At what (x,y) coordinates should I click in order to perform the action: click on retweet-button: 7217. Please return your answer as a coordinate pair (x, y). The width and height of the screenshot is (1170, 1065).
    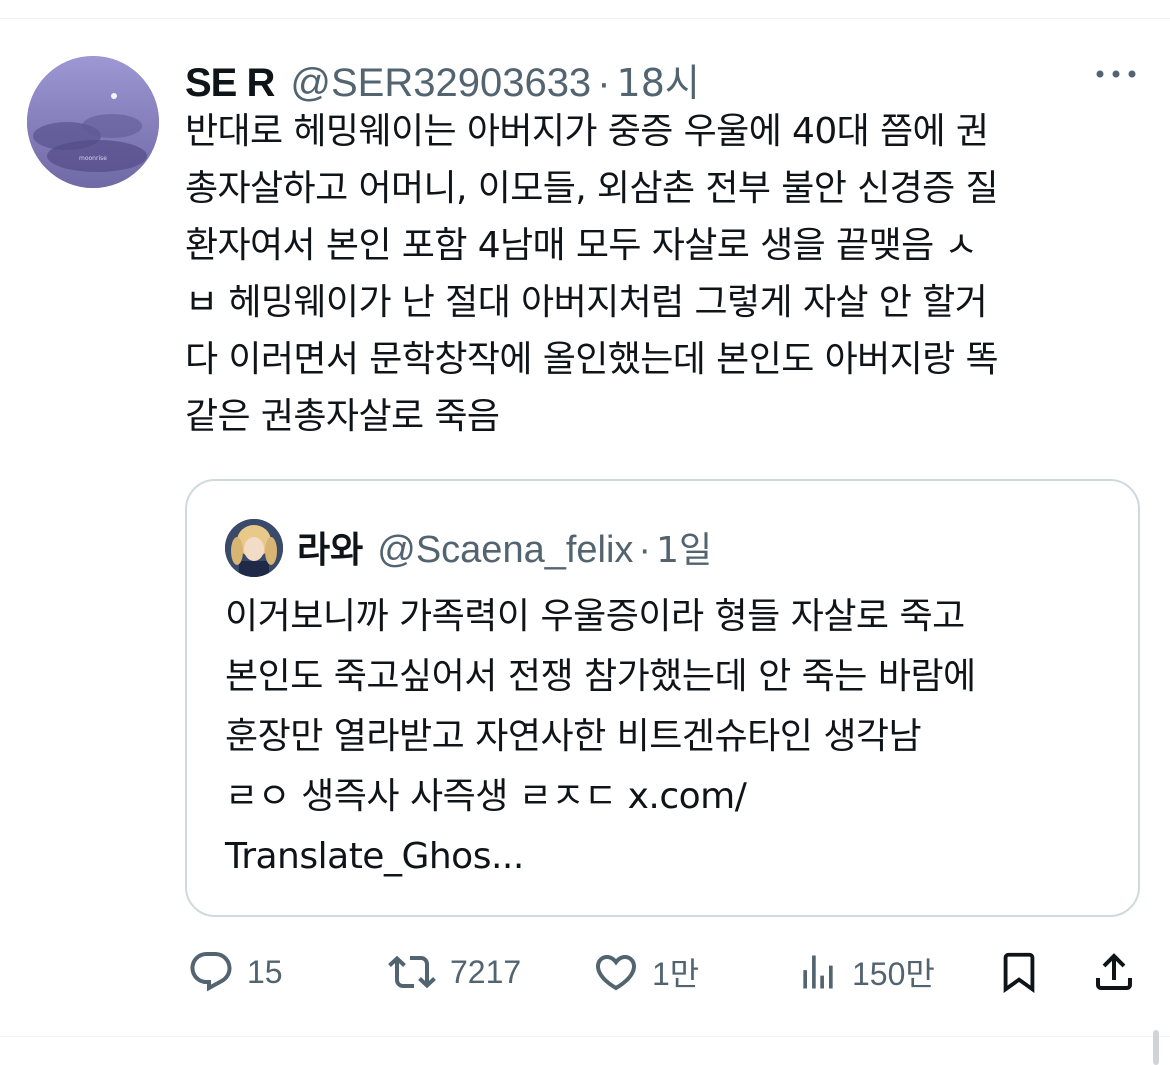
    Looking at the image, I should click on (453, 972).